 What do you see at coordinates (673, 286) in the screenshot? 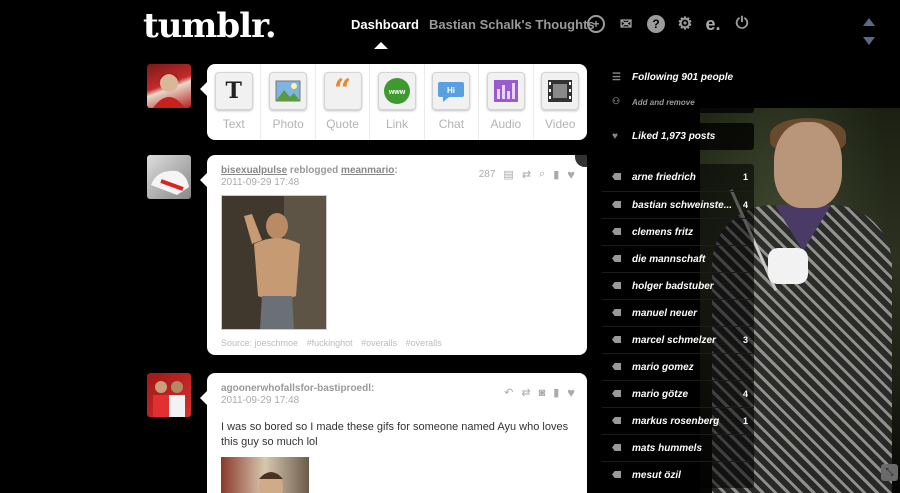
I see `tag-name: holger badstuber` at bounding box center [673, 286].